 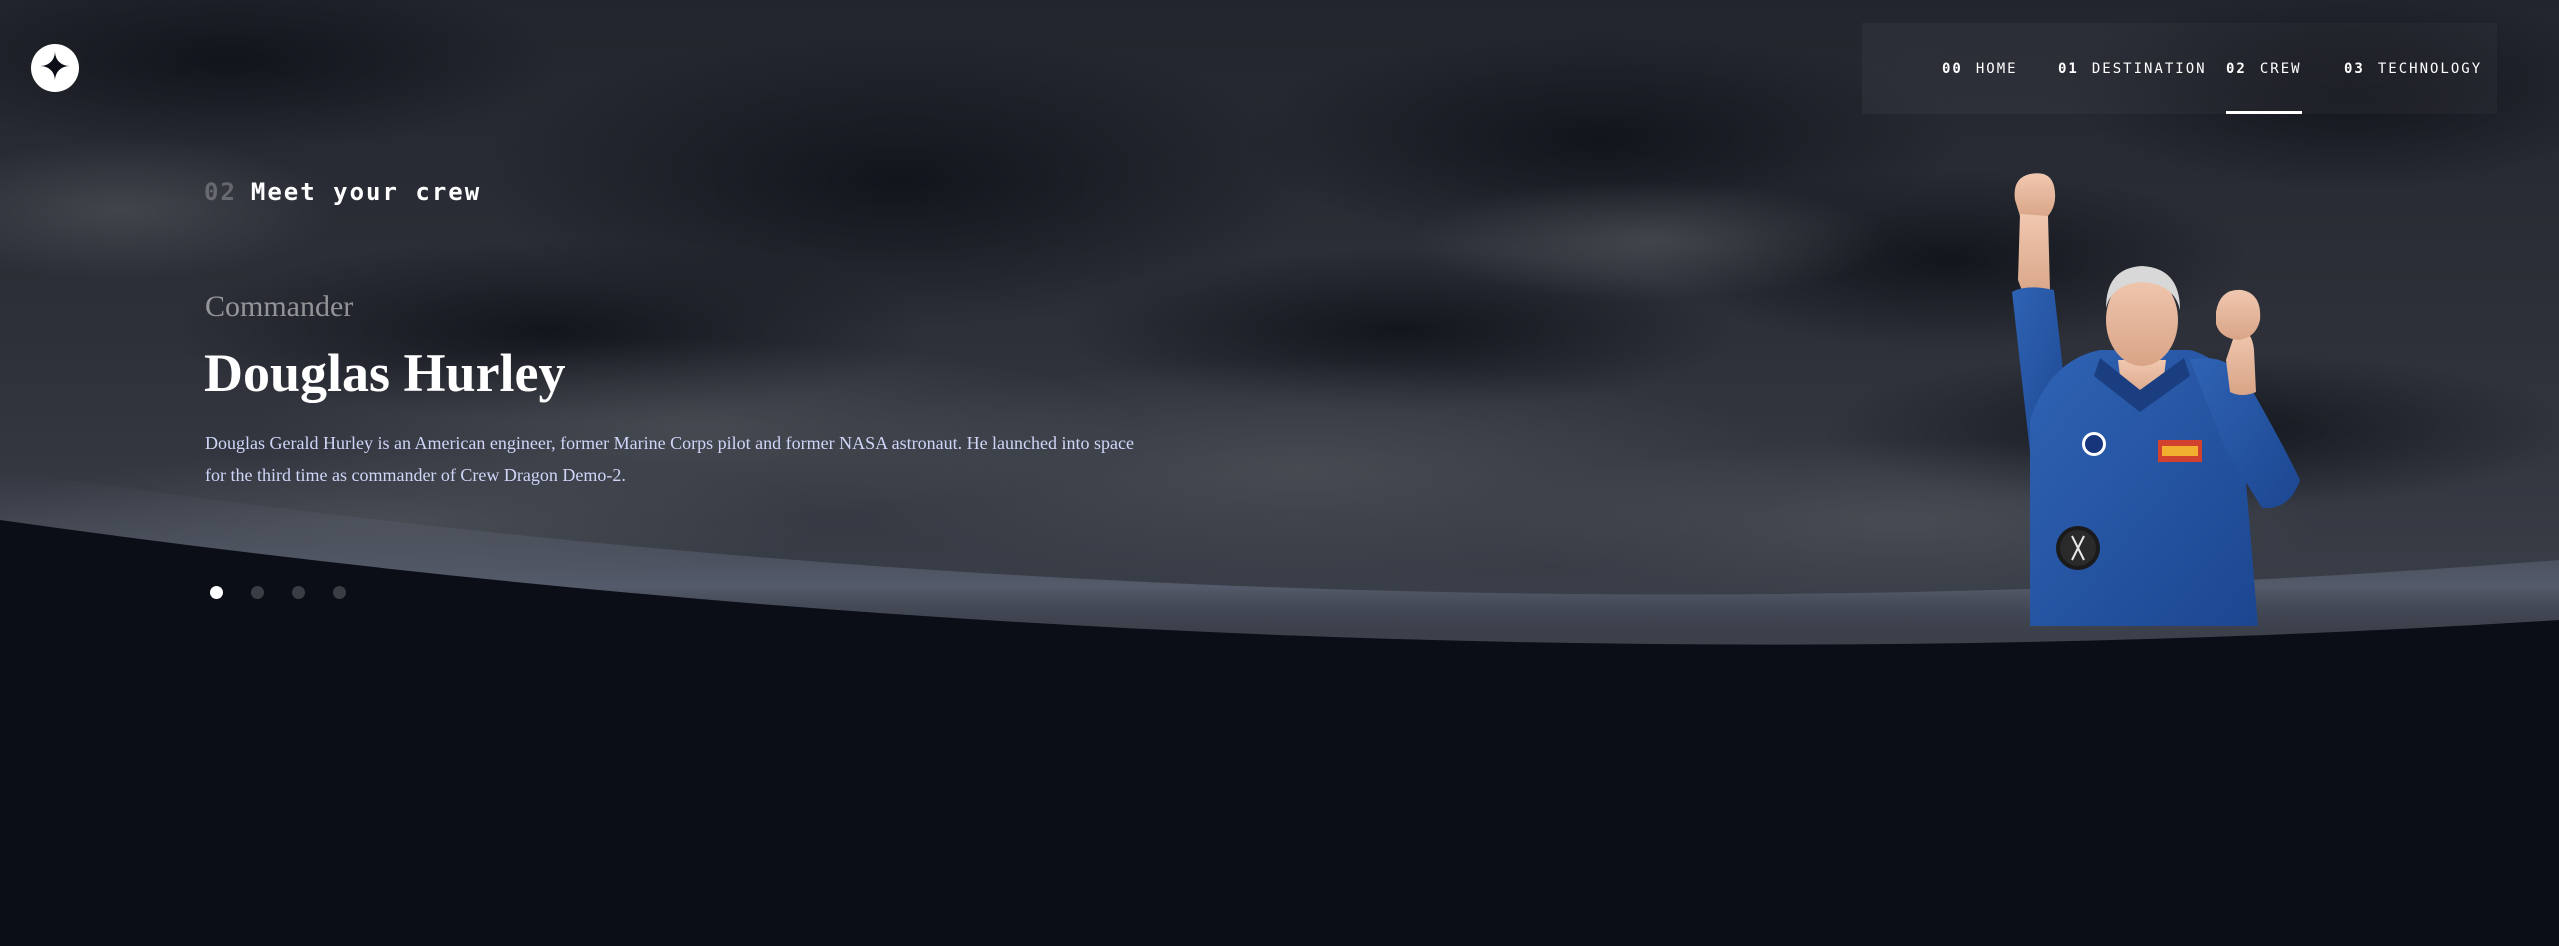 I want to click on nav-item-home: 00 HOME, so click(x=1980, y=68).